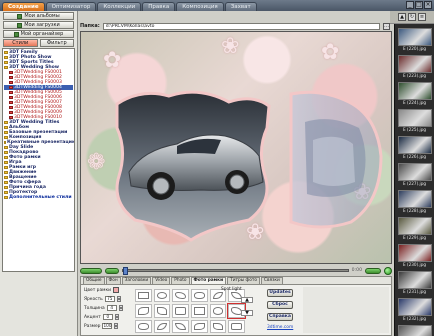 This screenshot has width=434, height=336. What do you see at coordinates (414, 122) in the screenshot?
I see `thumbnail-item: E (225).jpg` at bounding box center [414, 122].